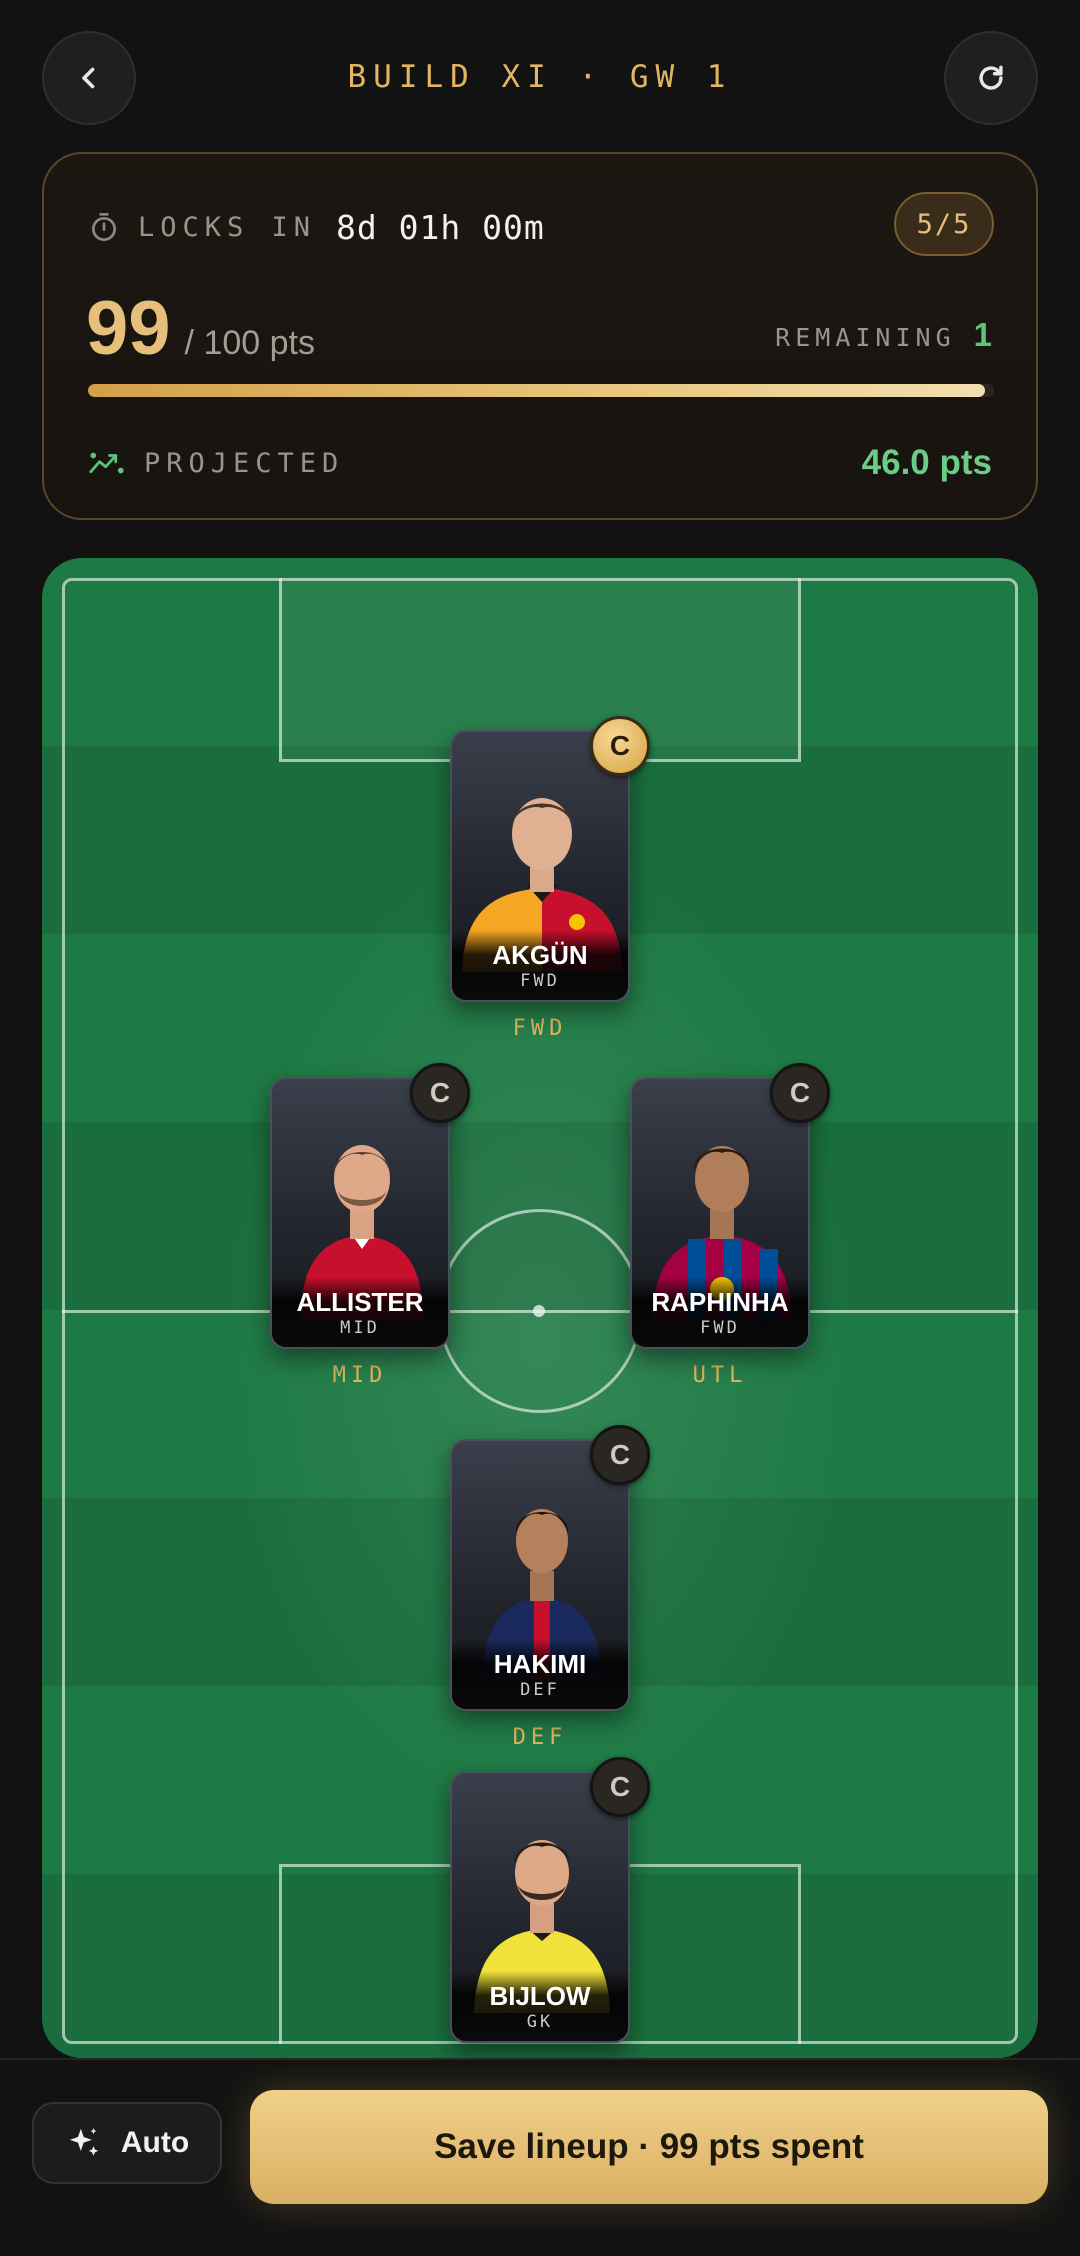  What do you see at coordinates (227, 227) in the screenshot?
I see `lock-label: LOCKS IN` at bounding box center [227, 227].